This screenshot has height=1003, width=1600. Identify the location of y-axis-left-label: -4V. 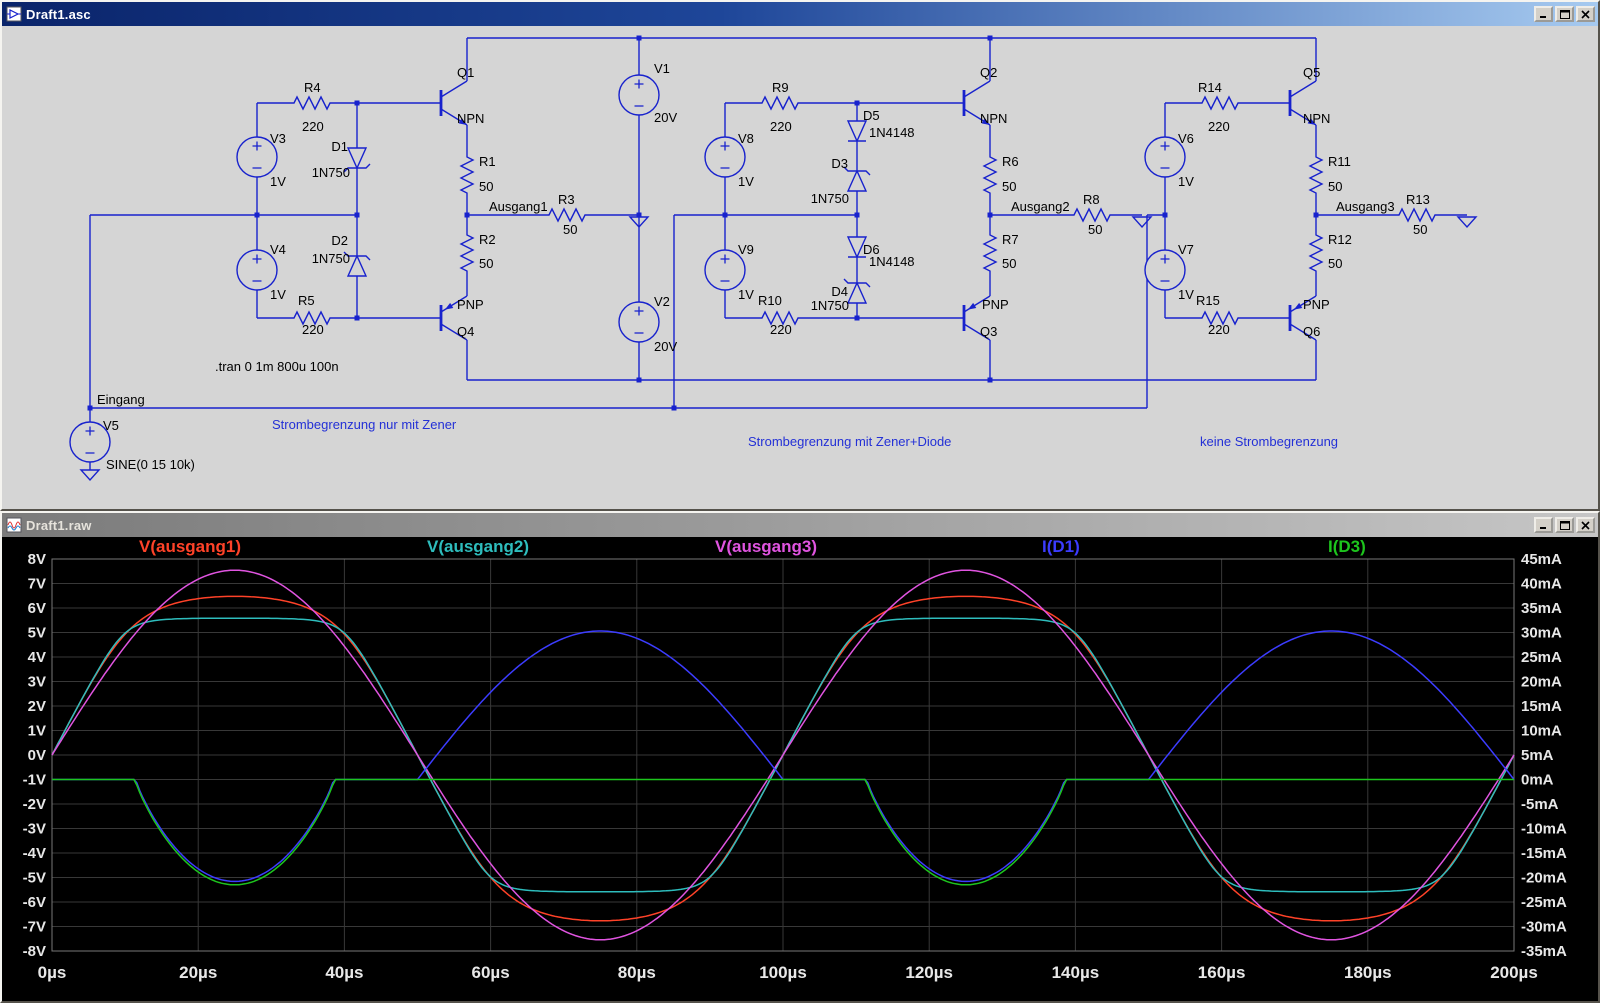
(34, 853).